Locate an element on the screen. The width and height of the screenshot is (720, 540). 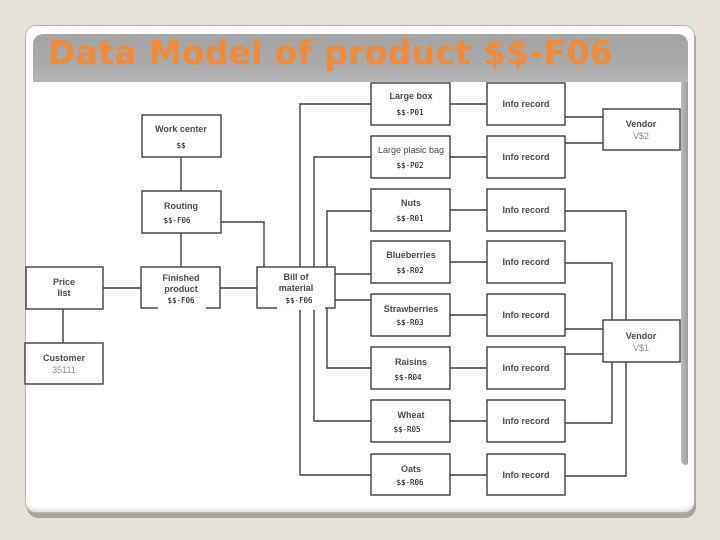
node-label: Large box is located at coordinates (410, 96).